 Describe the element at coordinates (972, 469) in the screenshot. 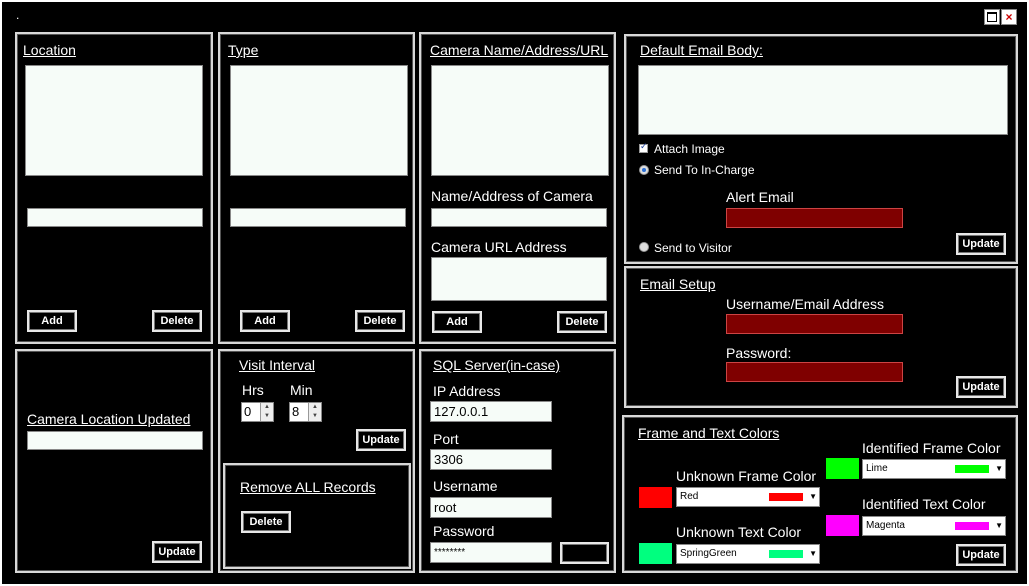

I see `identified-frame-chip` at that location.